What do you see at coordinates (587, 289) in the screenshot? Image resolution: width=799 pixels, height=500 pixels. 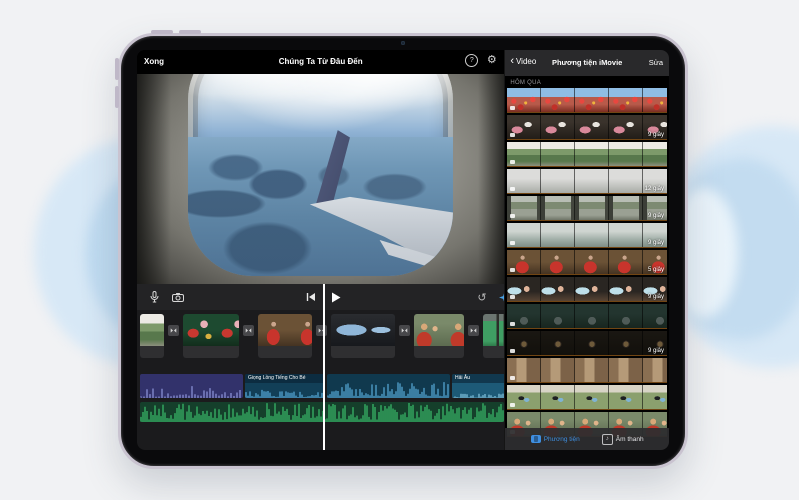 I see `media-row-baby: 9 giây` at bounding box center [587, 289].